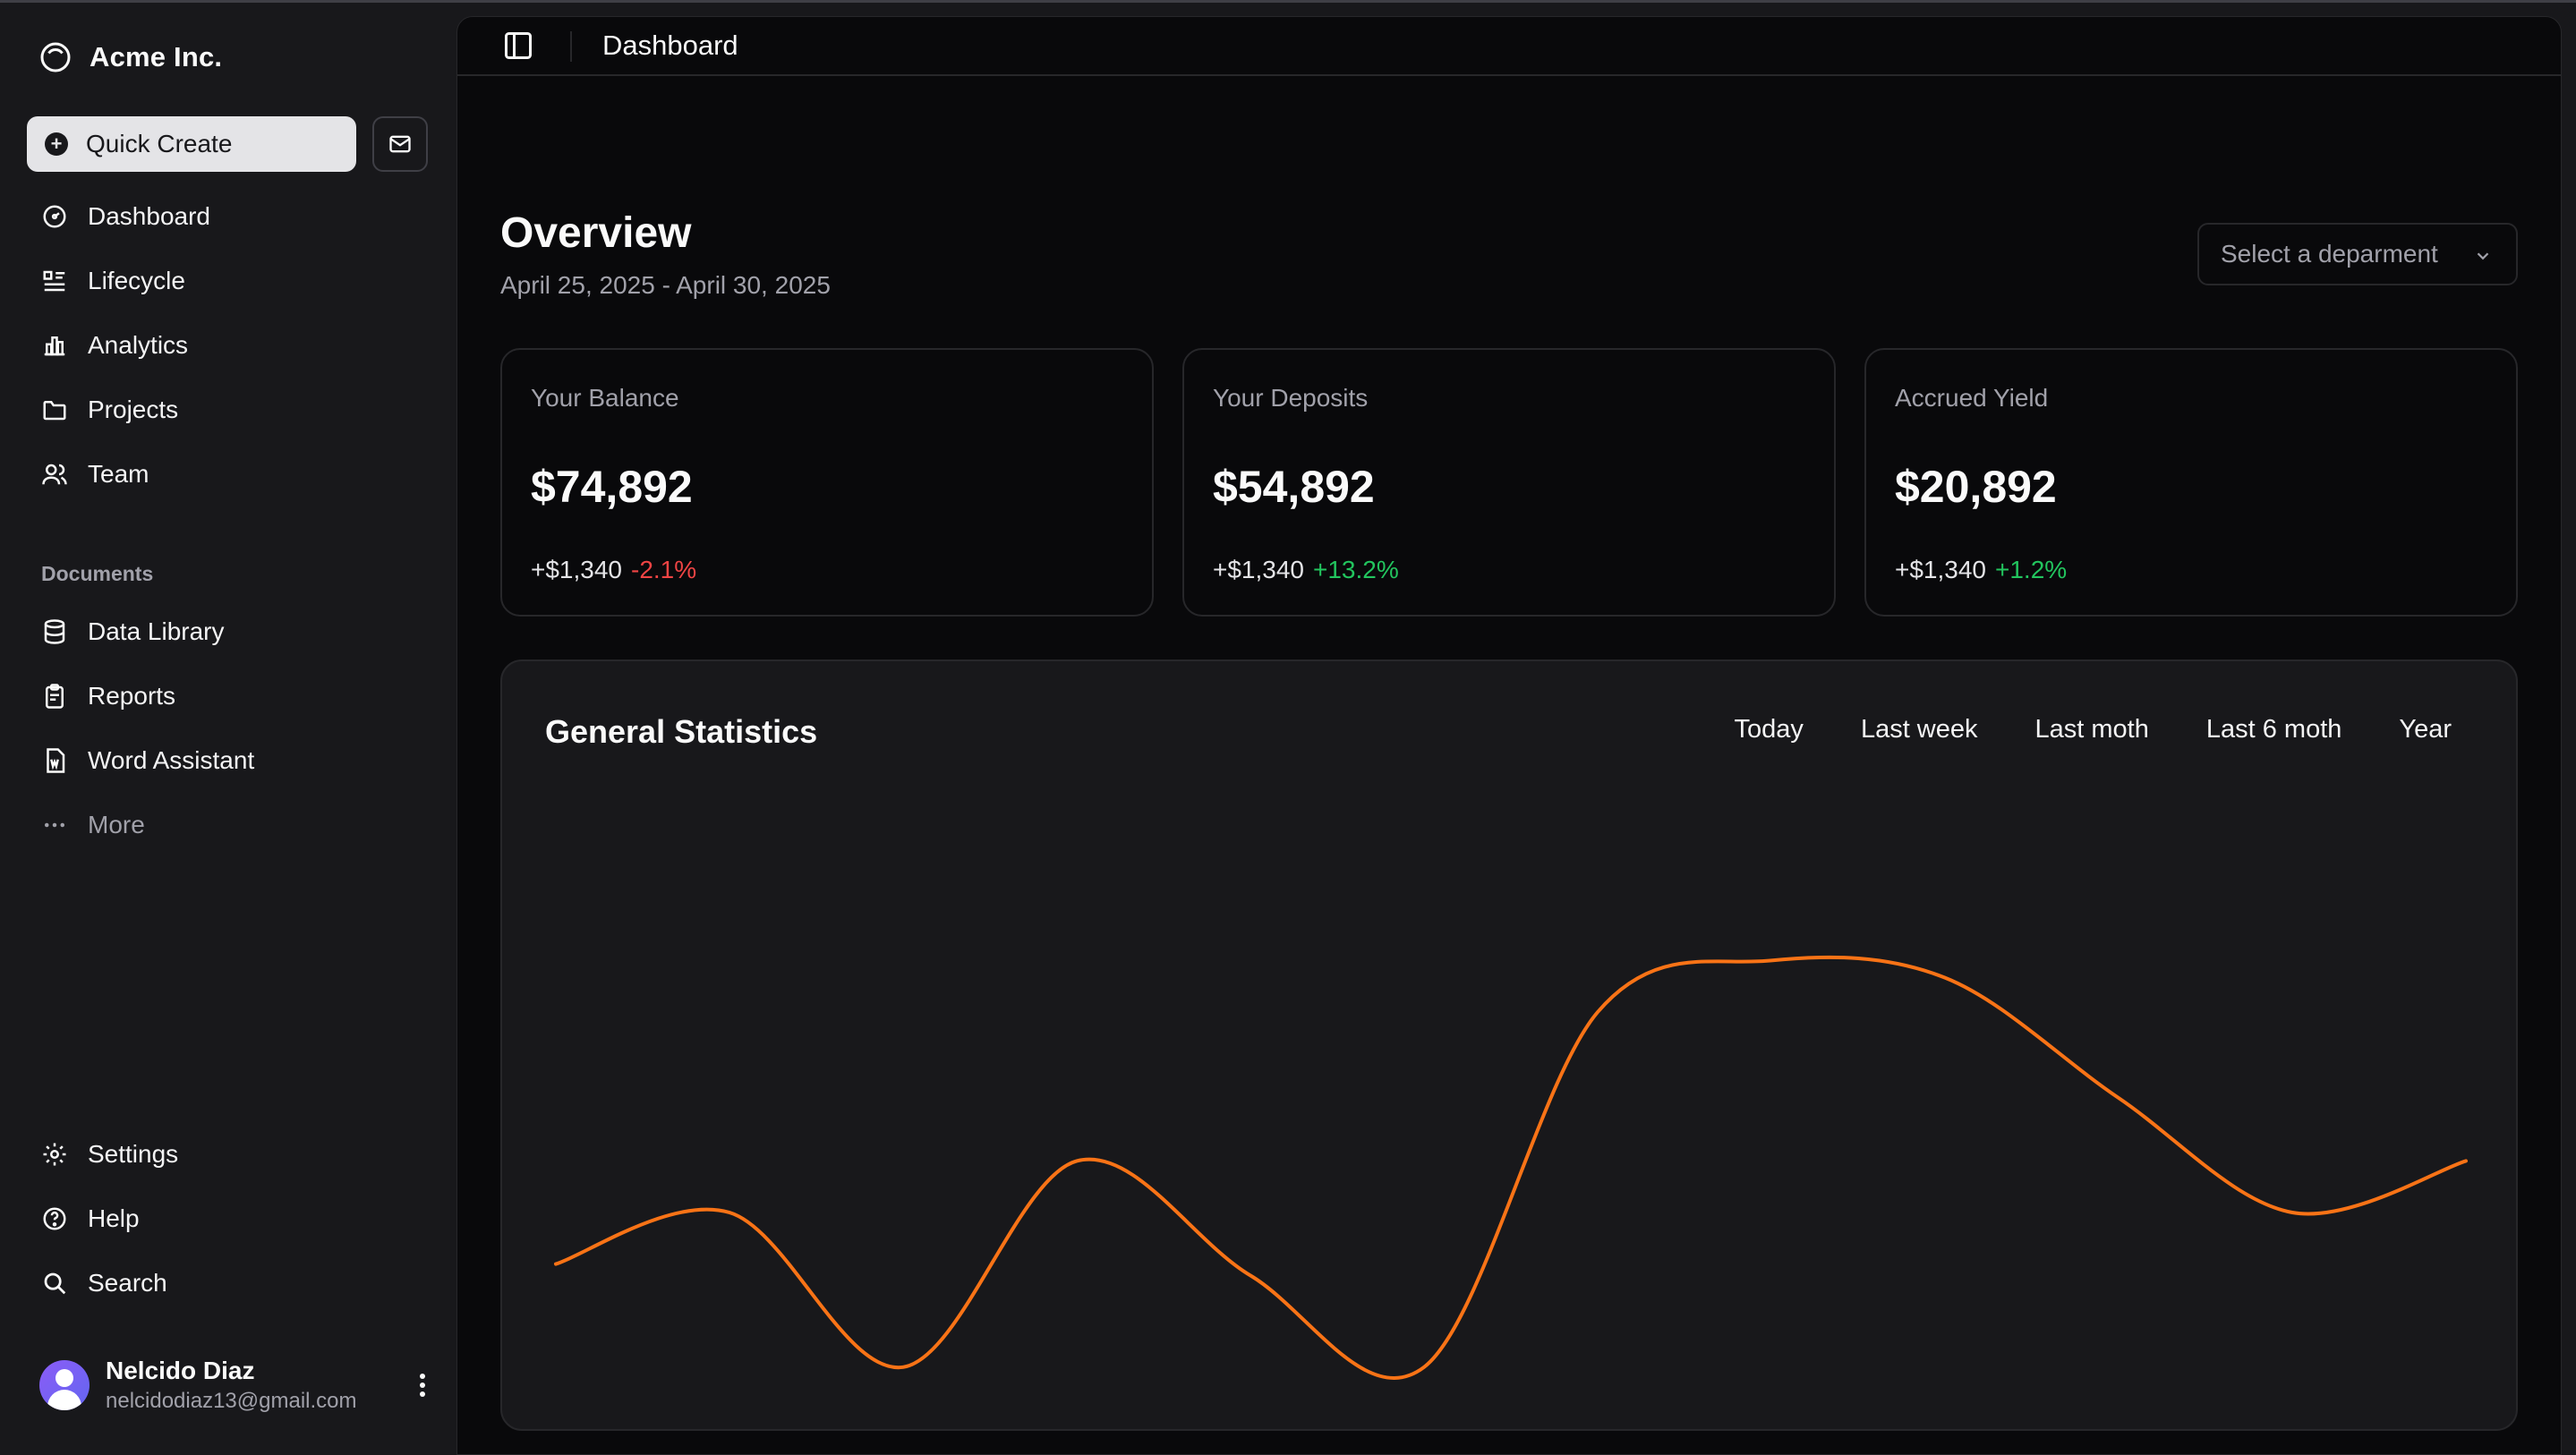  What do you see at coordinates (54, 1218) in the screenshot?
I see `help-circle-icon` at bounding box center [54, 1218].